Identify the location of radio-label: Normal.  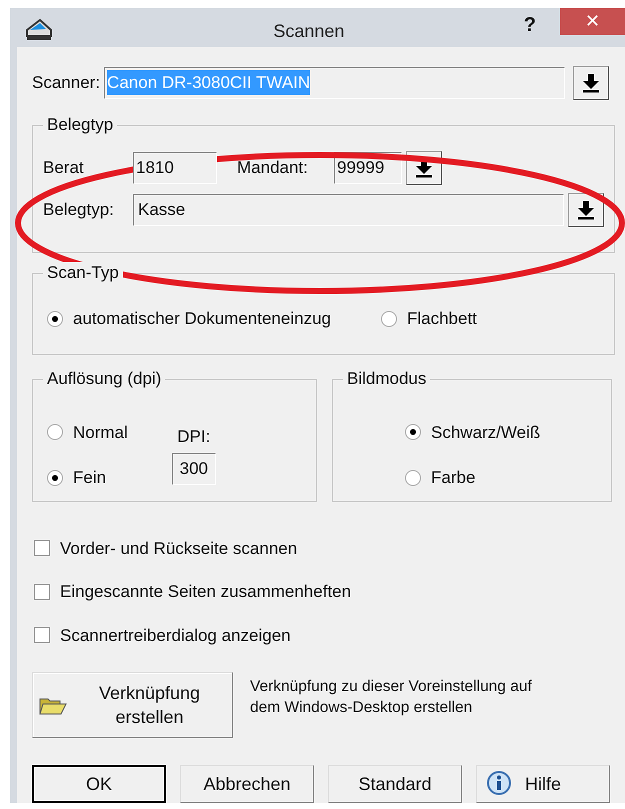
(100, 433).